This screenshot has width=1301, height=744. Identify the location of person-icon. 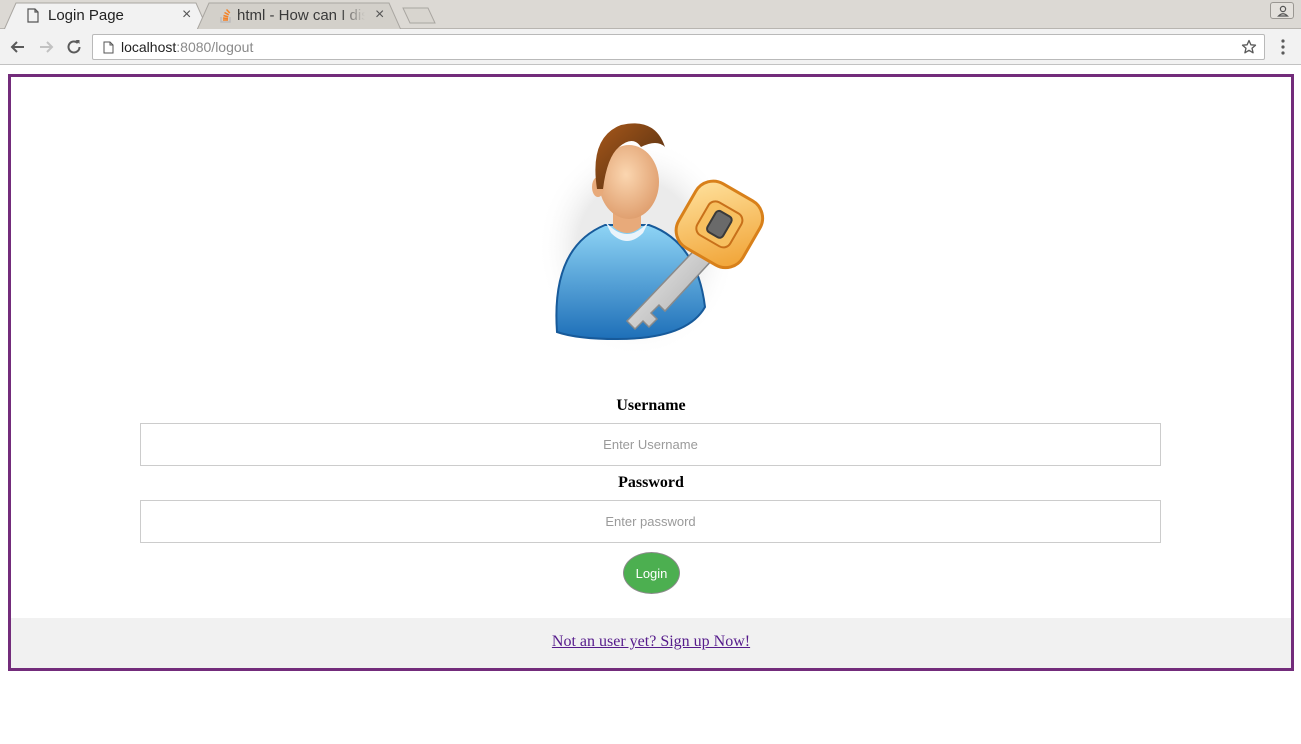
(1283, 11).